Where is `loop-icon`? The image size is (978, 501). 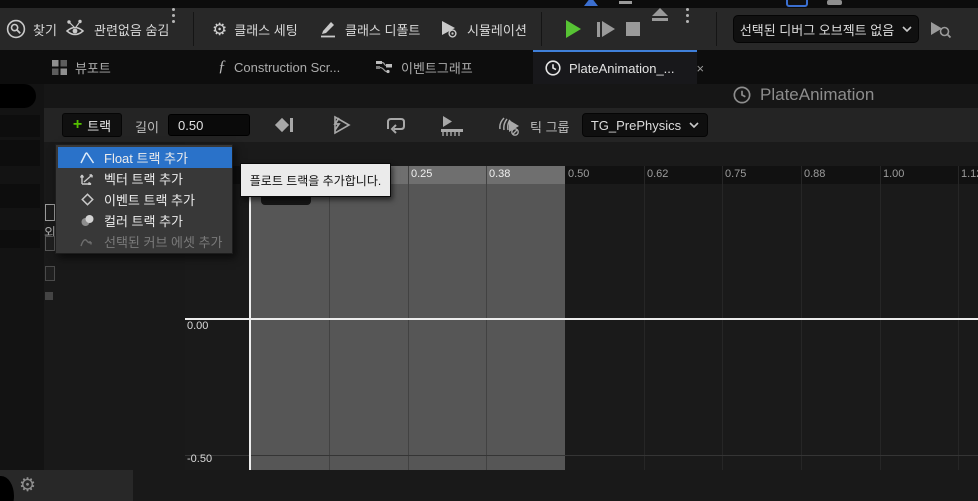
loop-icon is located at coordinates (396, 125).